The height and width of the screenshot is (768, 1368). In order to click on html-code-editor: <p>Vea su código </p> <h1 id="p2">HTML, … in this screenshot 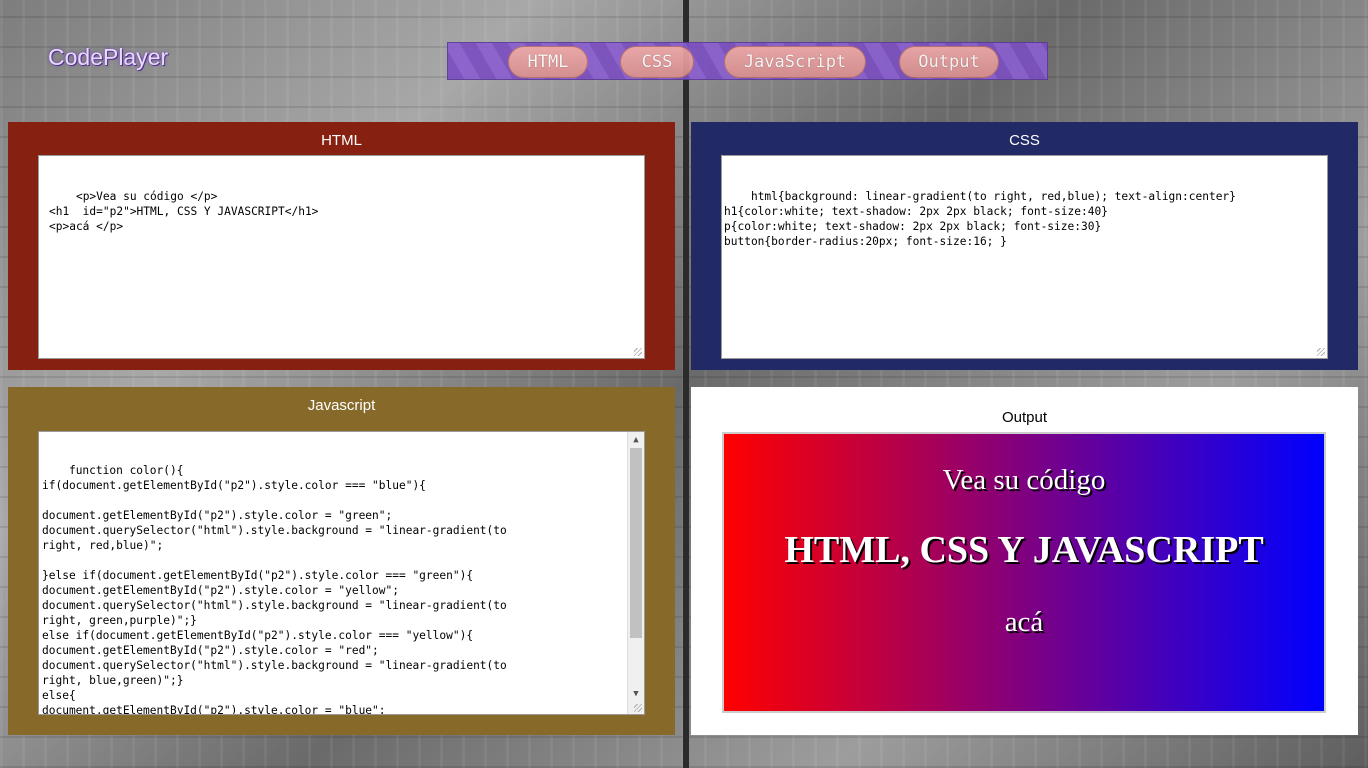, I will do `click(341, 257)`.